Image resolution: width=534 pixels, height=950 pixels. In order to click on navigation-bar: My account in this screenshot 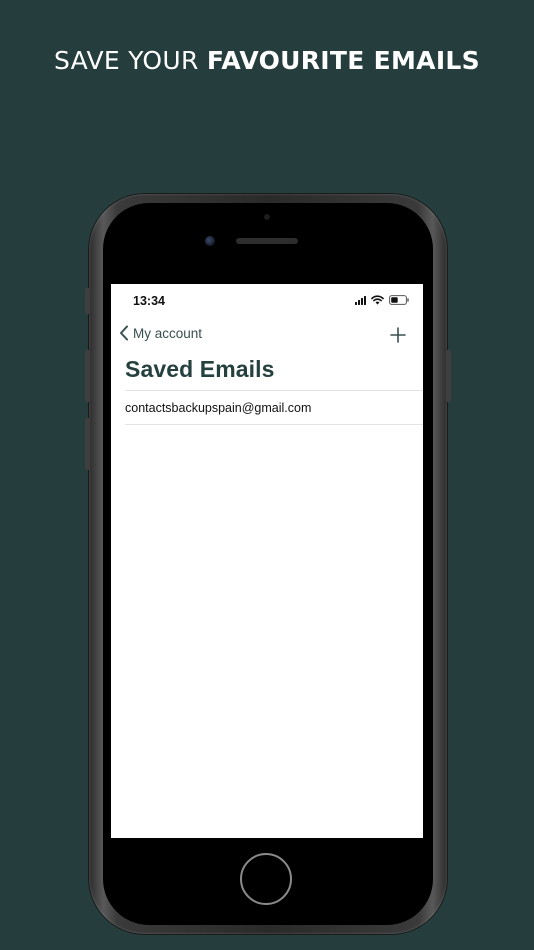, I will do `click(267, 336)`.